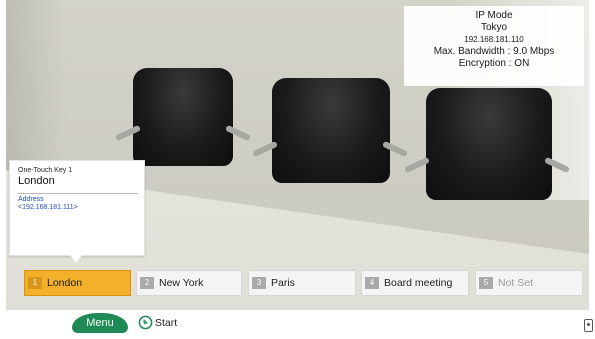 The image size is (595, 339). I want to click on one-touch-key-4: 4 Board meeting, so click(415, 283).